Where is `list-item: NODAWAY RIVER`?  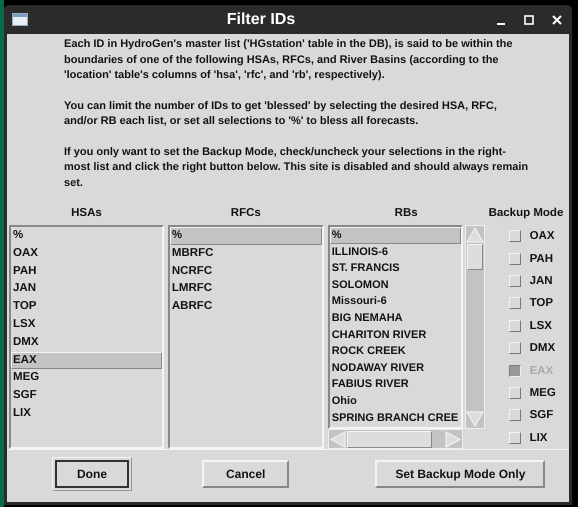
list-item: NODAWAY RIVER is located at coordinates (395, 368).